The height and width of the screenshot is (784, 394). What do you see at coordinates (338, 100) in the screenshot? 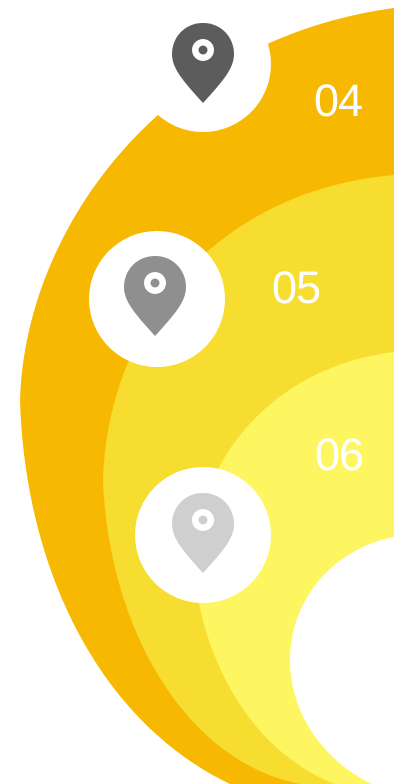
I see `step-04-number: 04` at bounding box center [338, 100].